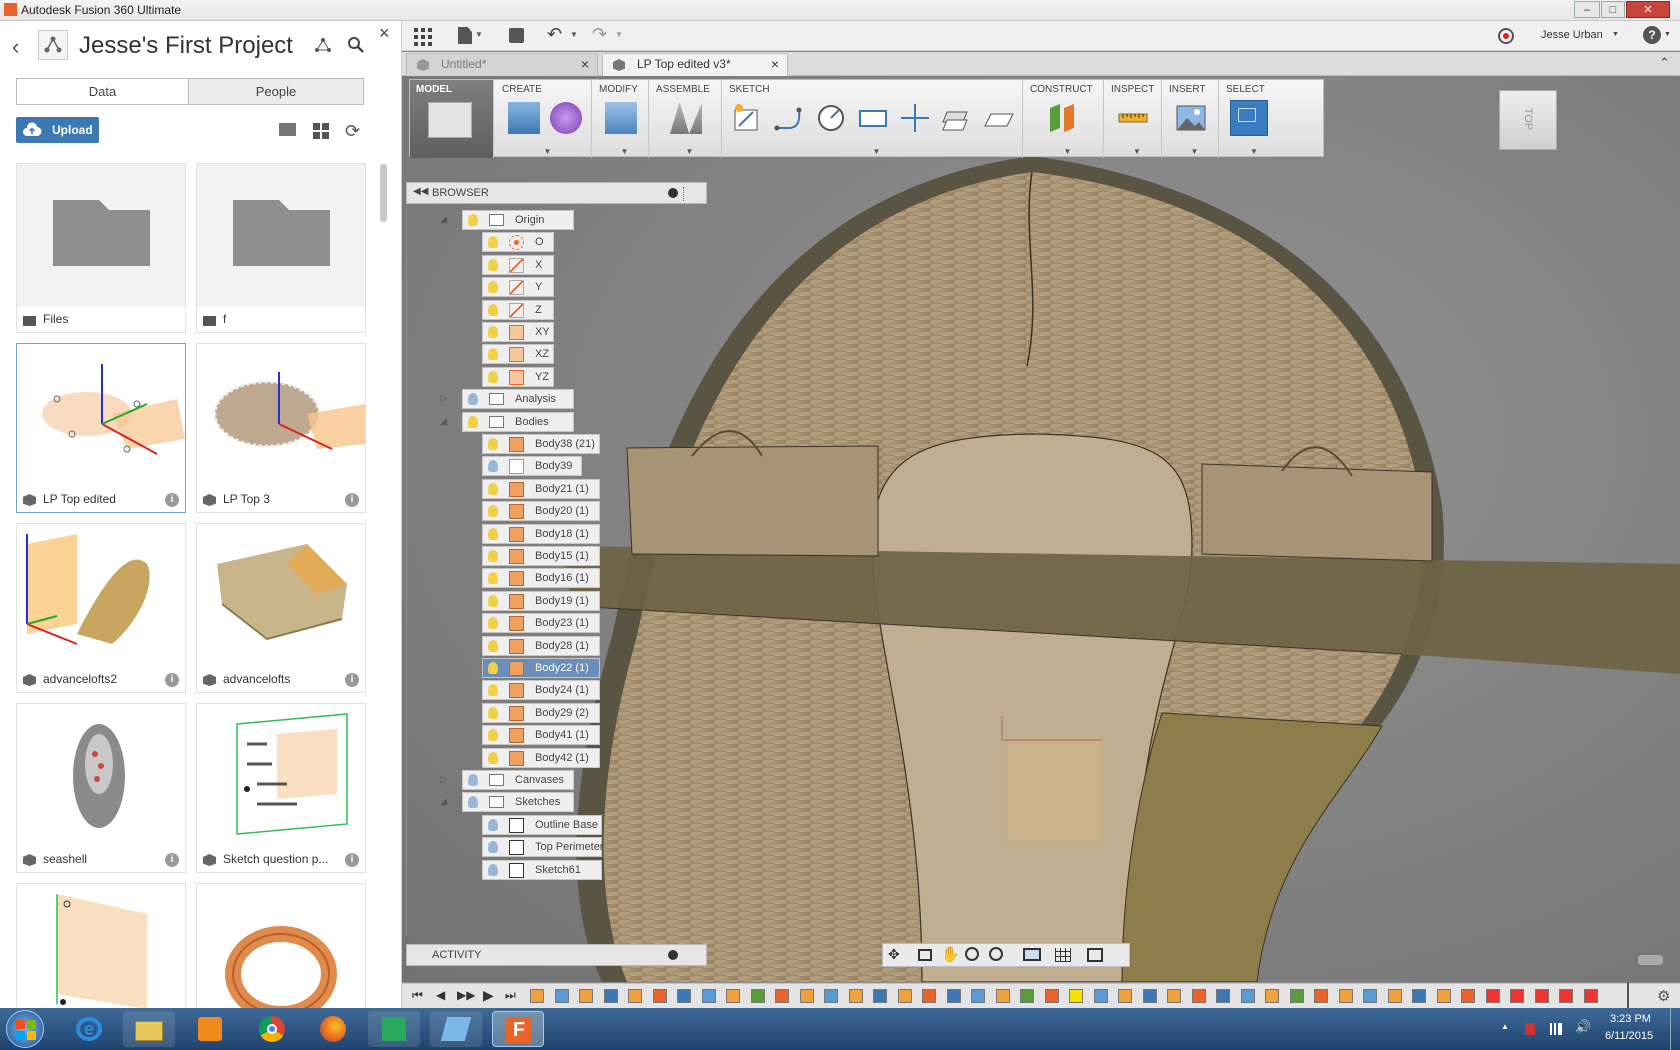 The height and width of the screenshot is (1050, 1680). What do you see at coordinates (673, 193) in the screenshot?
I see `minus-icon` at bounding box center [673, 193].